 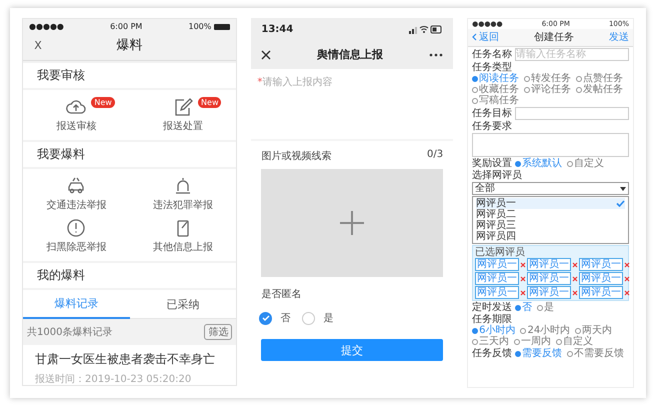 I want to click on radio-option: 24小时内, so click(x=545, y=330).